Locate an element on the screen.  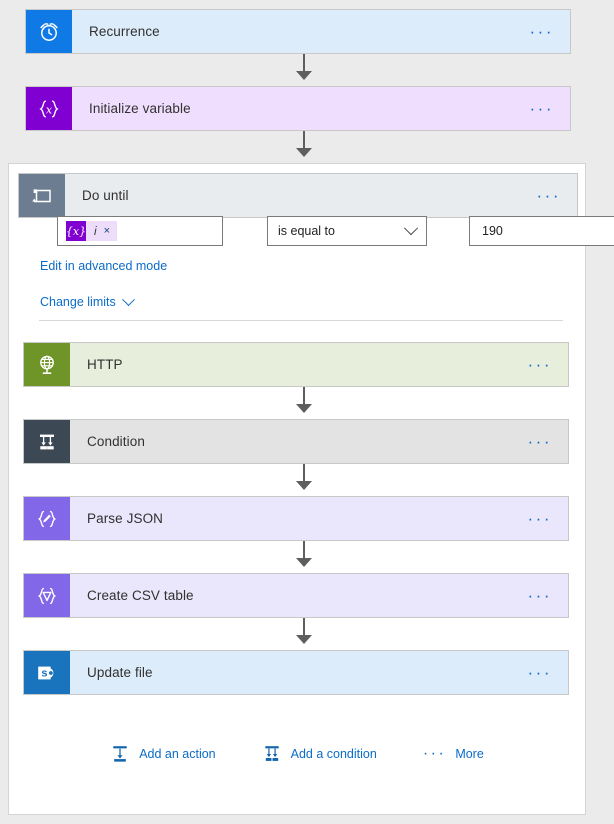
flow-card-recurrence: Recurrence ··· is located at coordinates (298, 31).